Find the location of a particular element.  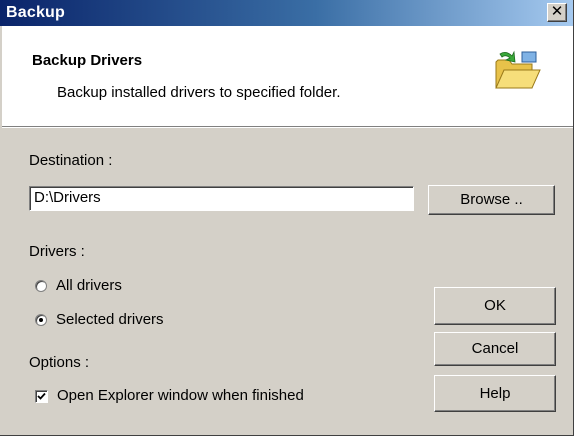

cancel-button: Cancel is located at coordinates (495, 349).